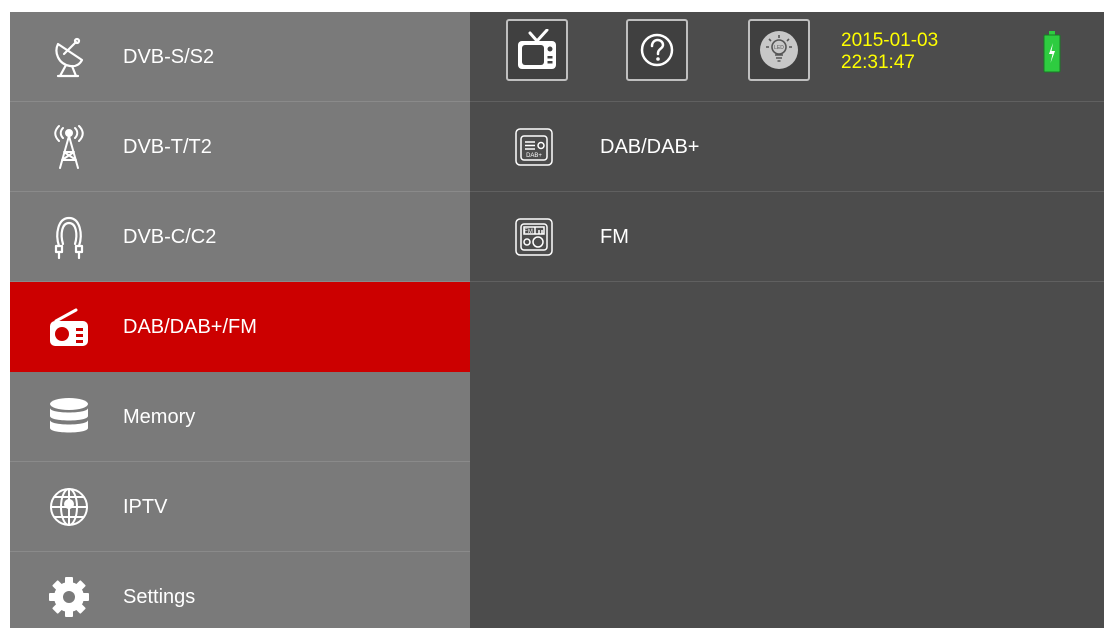 The image size is (1104, 642). Describe the element at coordinates (159, 417) in the screenshot. I see `sidebar-item-label: Memory` at that location.